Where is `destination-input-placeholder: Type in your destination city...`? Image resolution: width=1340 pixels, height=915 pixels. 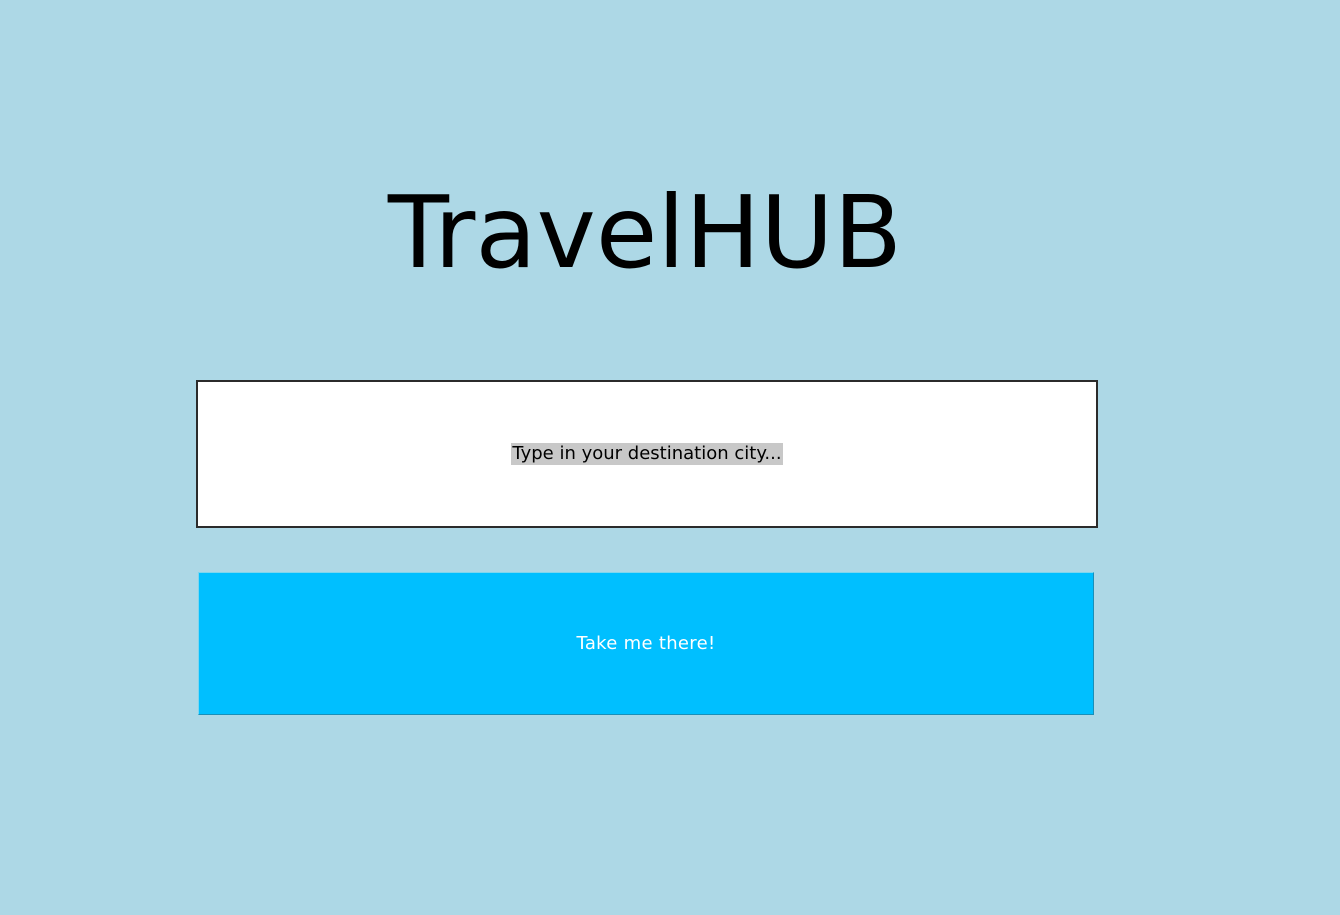 destination-input-placeholder: Type in your destination city... is located at coordinates (647, 454).